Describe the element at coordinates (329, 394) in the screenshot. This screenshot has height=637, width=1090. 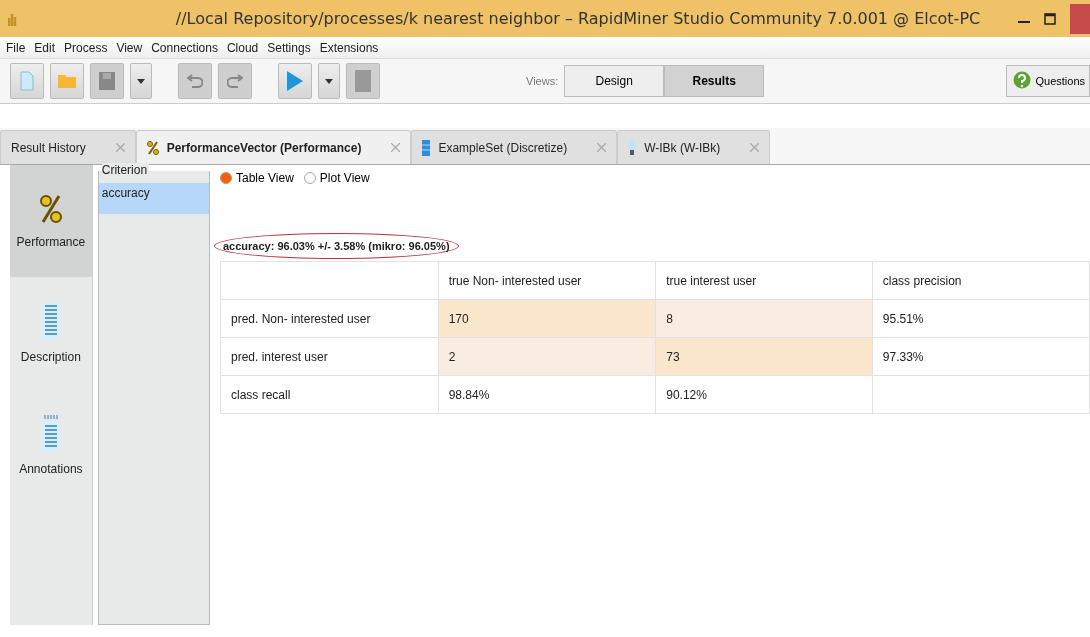
I see `table-cell: class recall` at that location.